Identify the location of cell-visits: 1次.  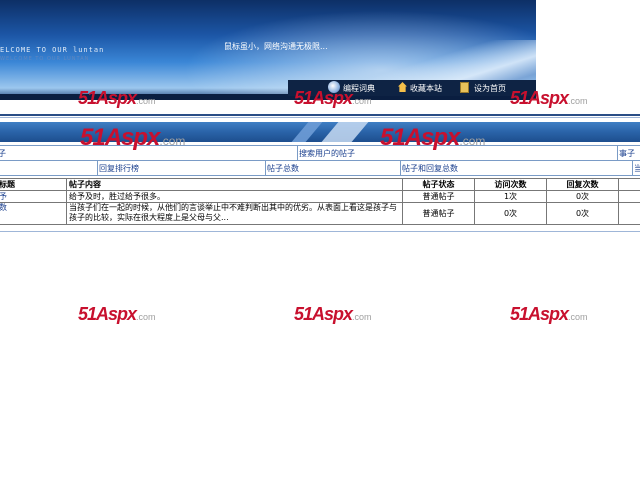
(510, 196).